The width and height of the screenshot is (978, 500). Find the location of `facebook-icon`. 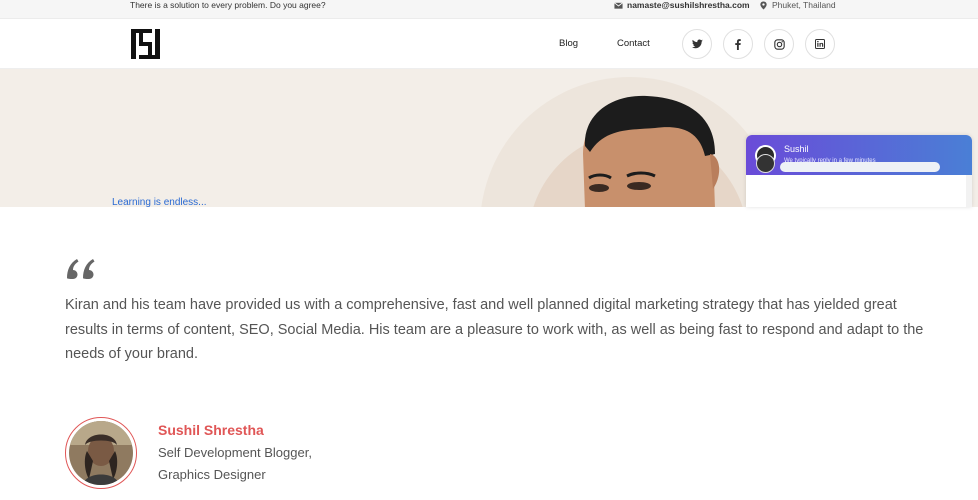

facebook-icon is located at coordinates (738, 44).